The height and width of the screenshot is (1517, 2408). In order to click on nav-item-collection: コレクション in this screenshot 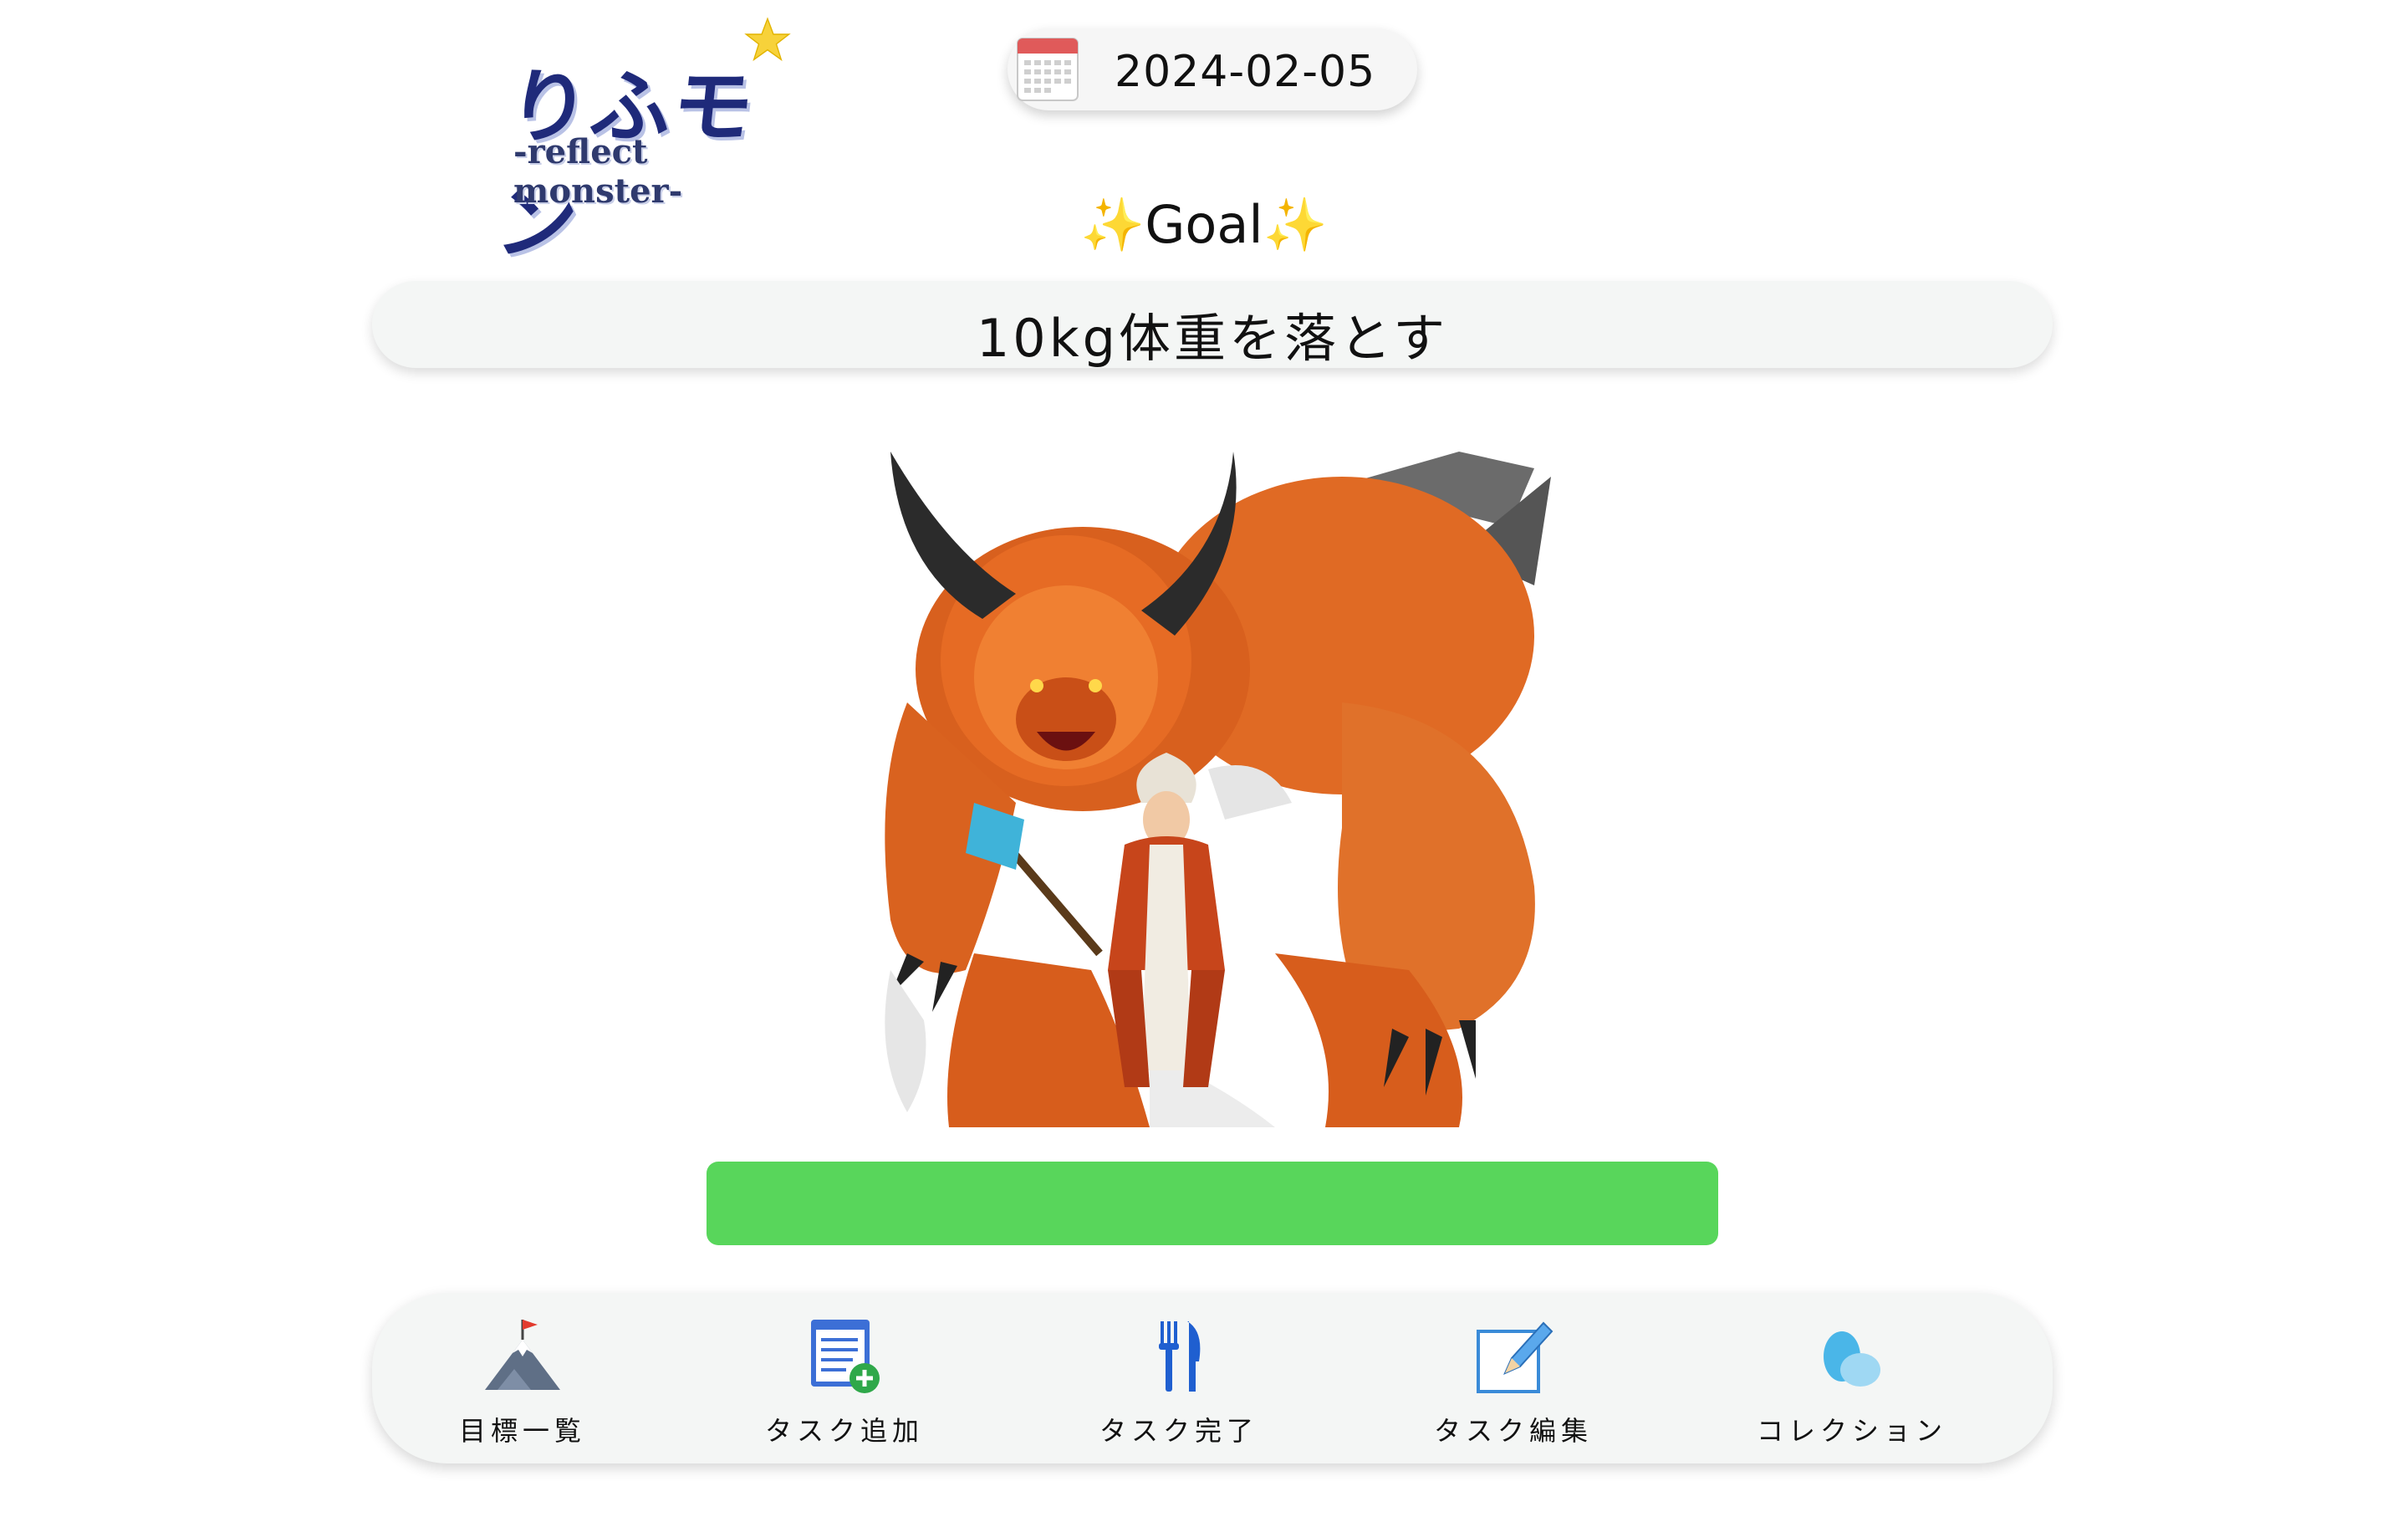, I will do `click(1852, 1378)`.